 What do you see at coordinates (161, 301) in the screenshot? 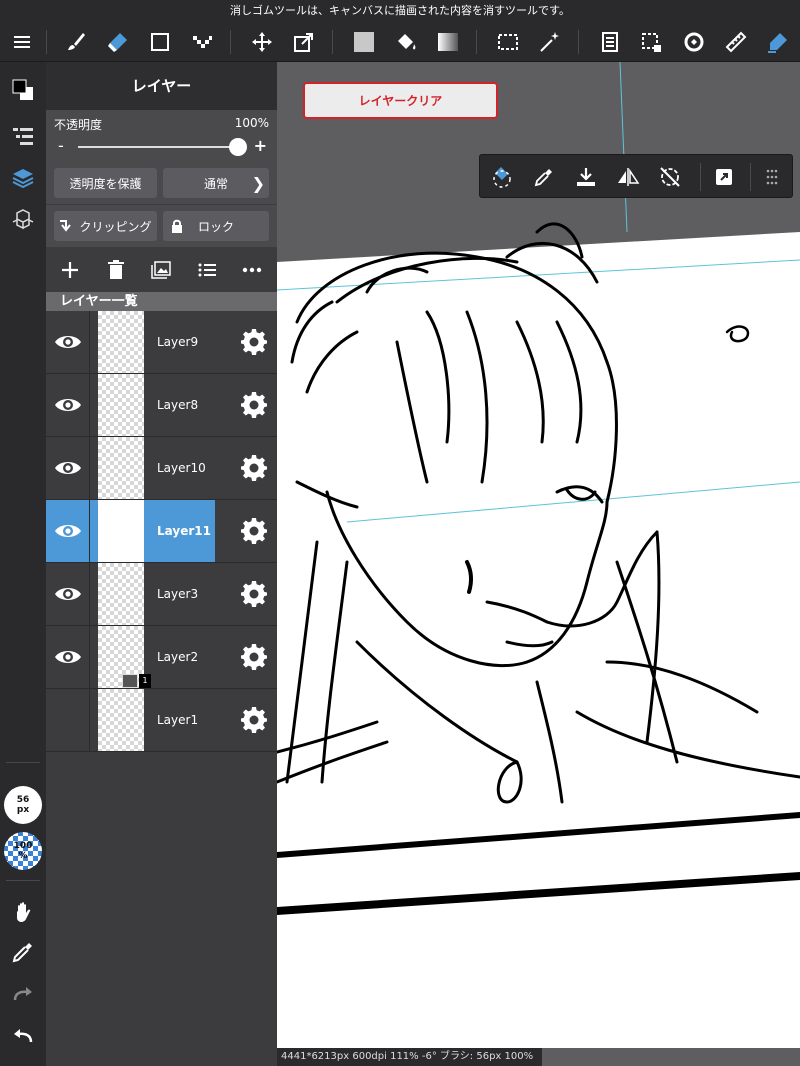
I see `layer-list-header: レイヤー一覧` at bounding box center [161, 301].